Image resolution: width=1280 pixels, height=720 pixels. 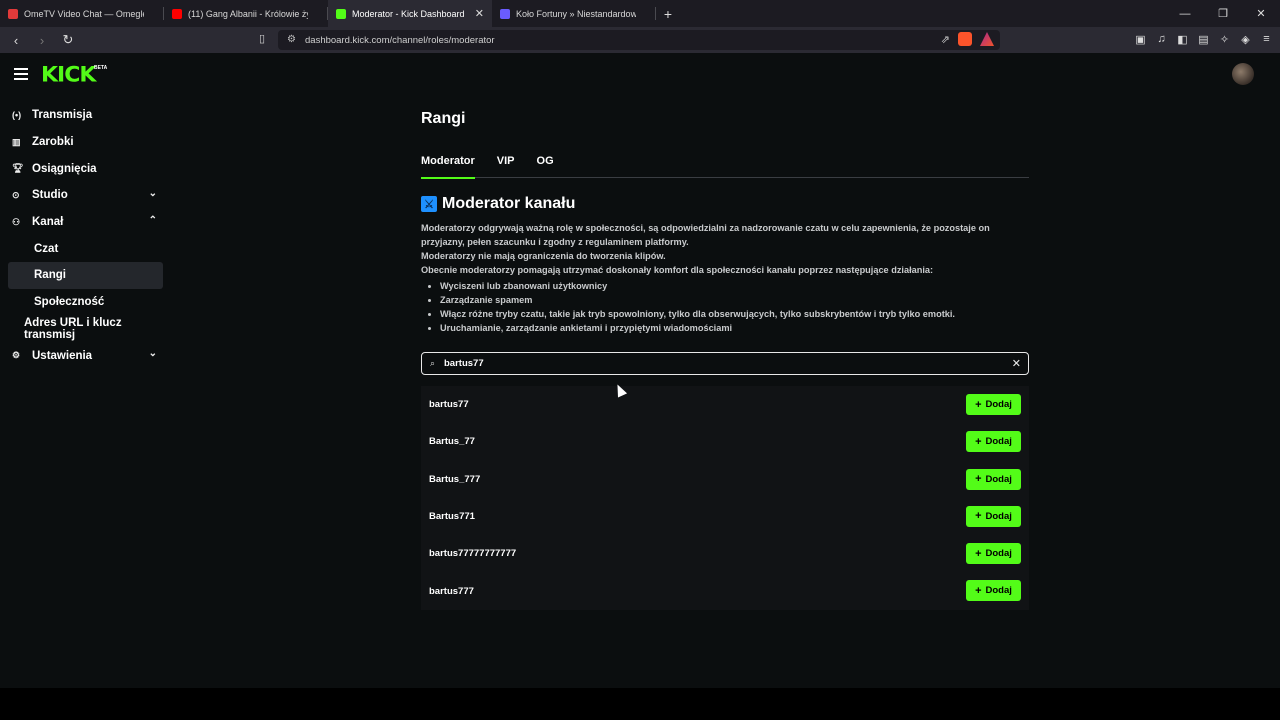 I want to click on permission-item: Wyciszeni lub zbanowani użytkownicy, so click(x=734, y=286).